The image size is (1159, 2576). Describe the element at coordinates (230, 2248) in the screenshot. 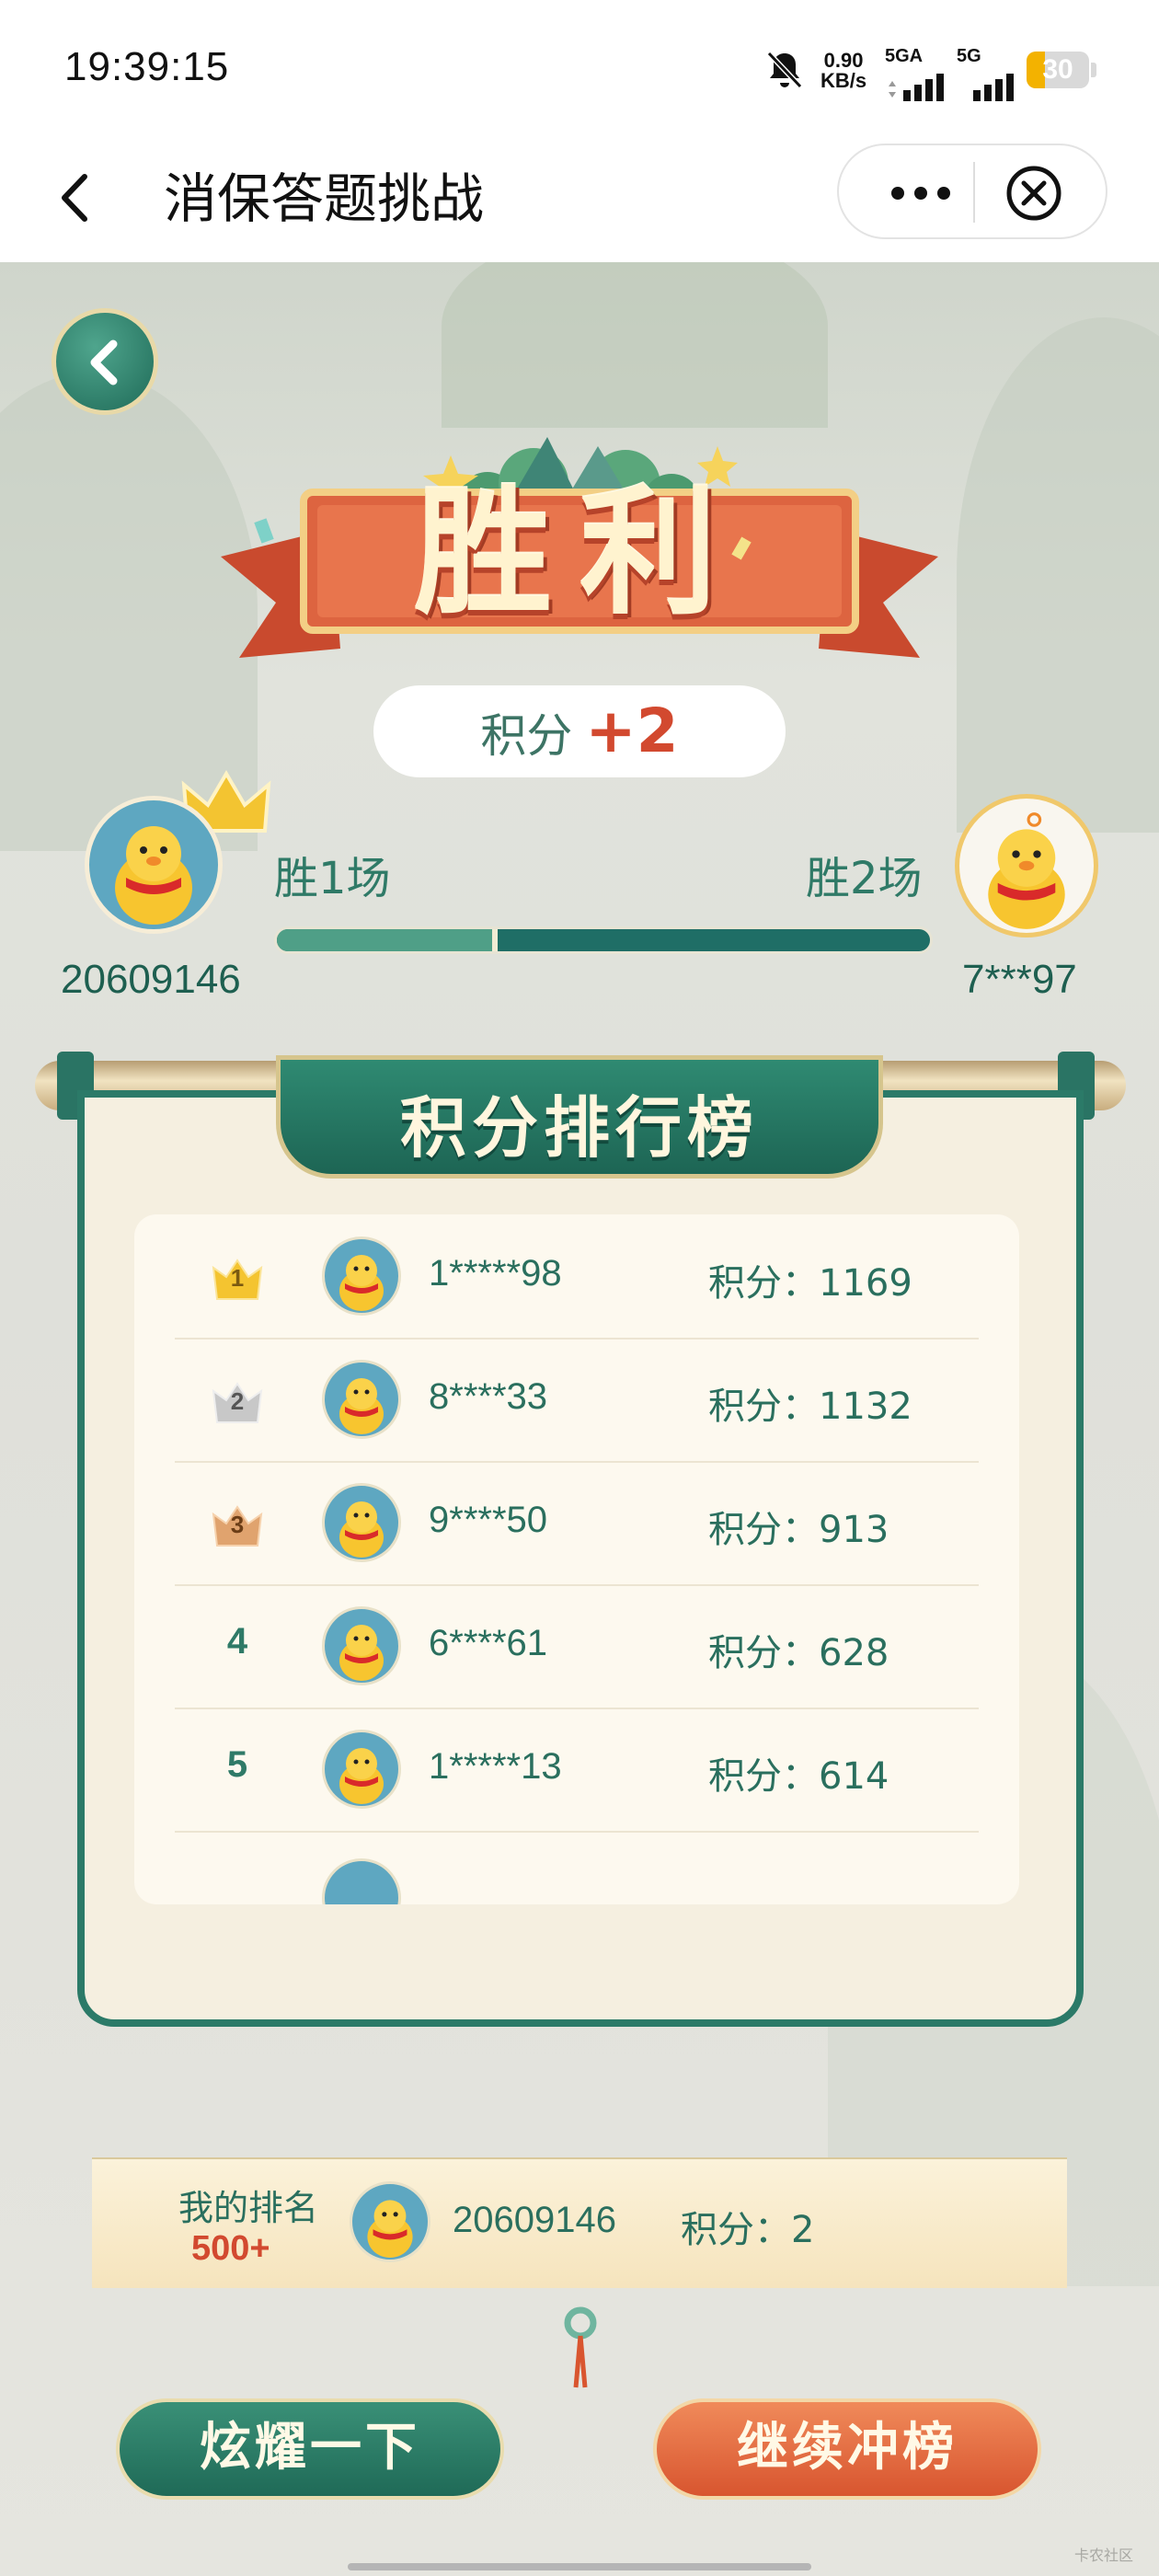

I see `my-rank-position: 500+` at that location.